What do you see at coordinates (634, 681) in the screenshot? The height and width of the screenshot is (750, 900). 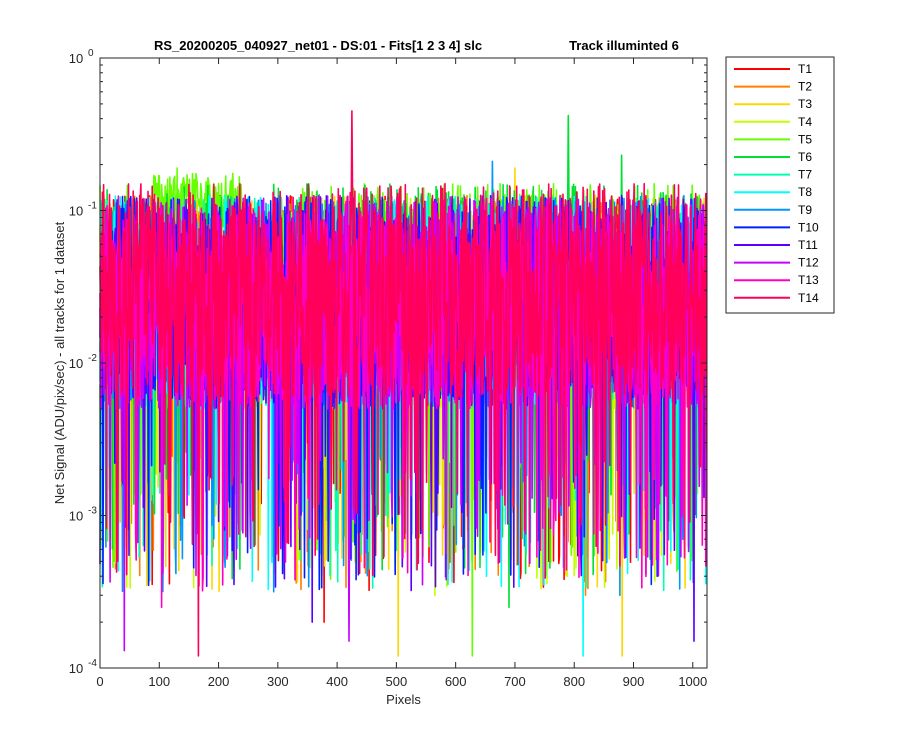 I see `x-tick-label: 900` at bounding box center [634, 681].